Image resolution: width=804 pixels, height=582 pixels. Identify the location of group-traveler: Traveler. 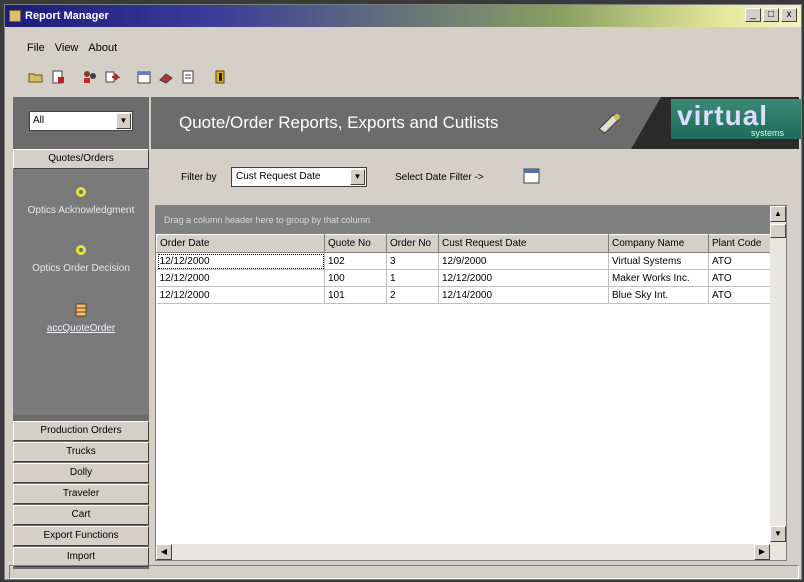
(81, 494).